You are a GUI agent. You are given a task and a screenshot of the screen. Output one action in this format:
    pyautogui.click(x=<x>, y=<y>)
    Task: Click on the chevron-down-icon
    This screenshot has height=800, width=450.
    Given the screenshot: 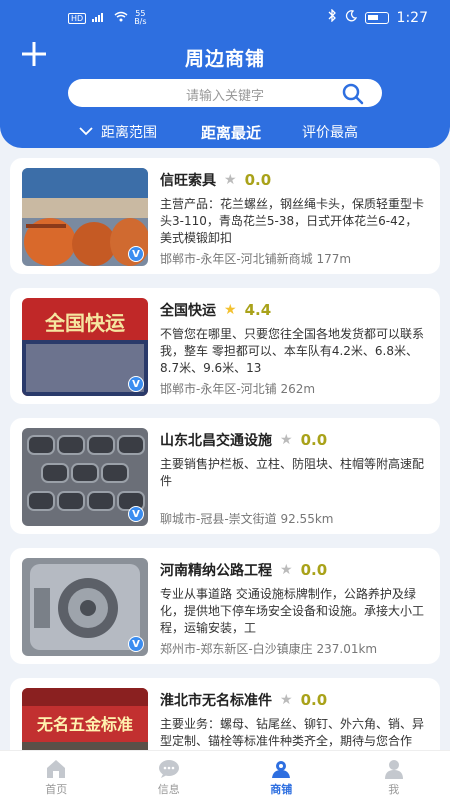 What is the action you would take?
    pyautogui.click(x=86, y=132)
    